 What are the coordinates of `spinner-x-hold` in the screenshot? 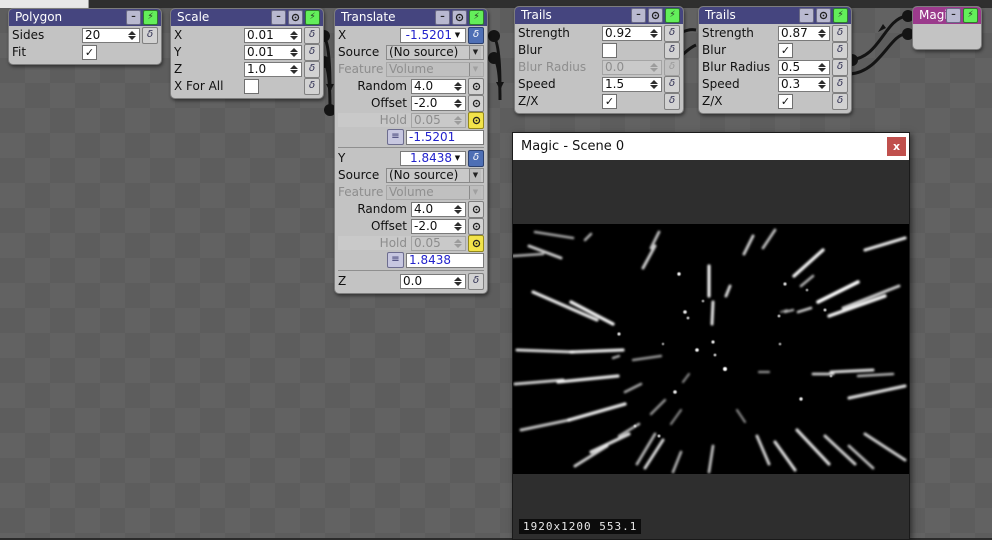 It's located at (458, 120).